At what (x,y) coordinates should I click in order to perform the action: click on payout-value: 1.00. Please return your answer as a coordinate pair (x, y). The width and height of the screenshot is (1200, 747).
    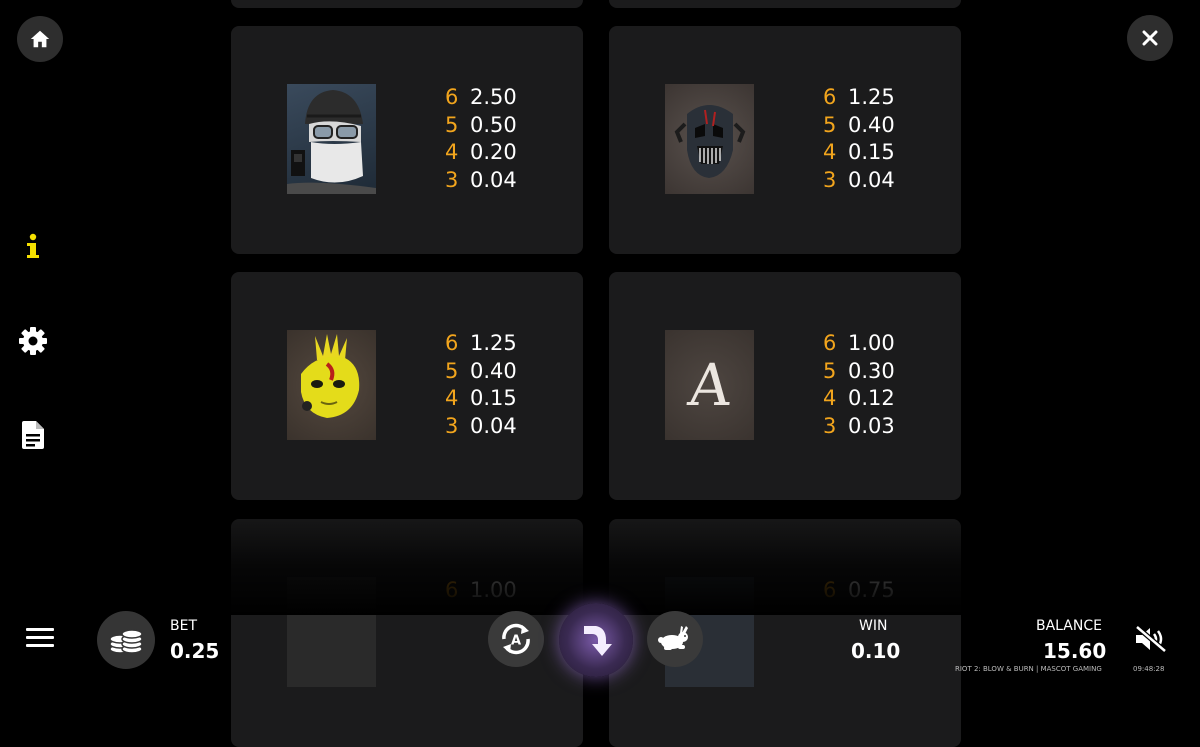
    Looking at the image, I should click on (871, 343).